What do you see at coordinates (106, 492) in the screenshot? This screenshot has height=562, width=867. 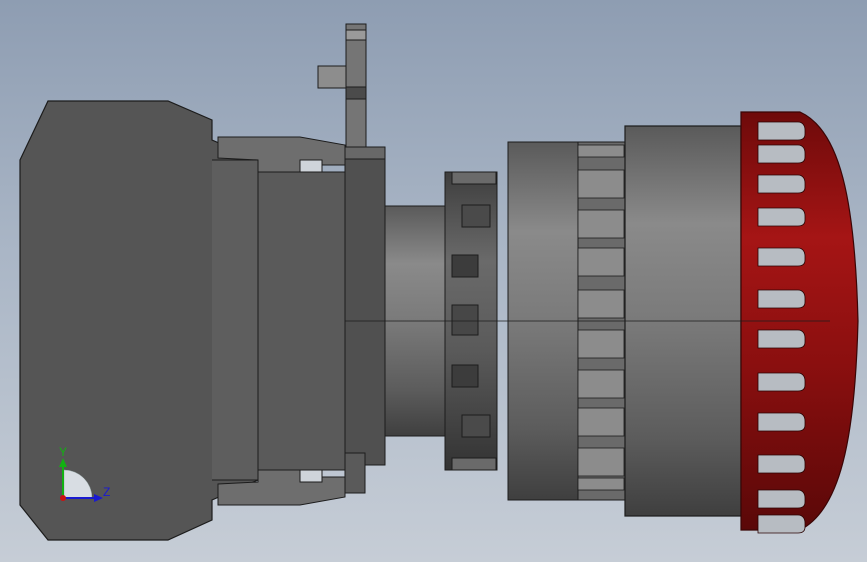 I see `z-axis-label: Z` at bounding box center [106, 492].